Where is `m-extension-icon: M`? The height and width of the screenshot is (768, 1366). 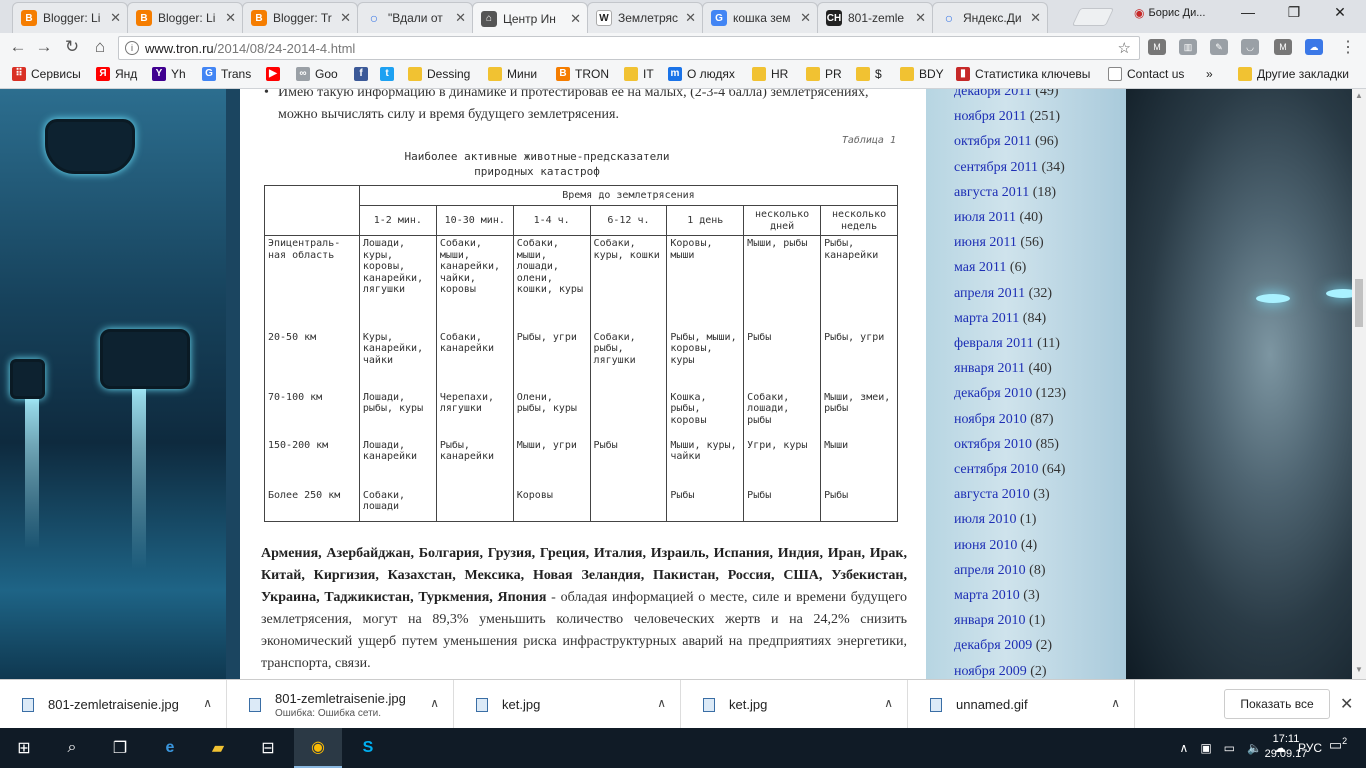 m-extension-icon: M is located at coordinates (1283, 47).